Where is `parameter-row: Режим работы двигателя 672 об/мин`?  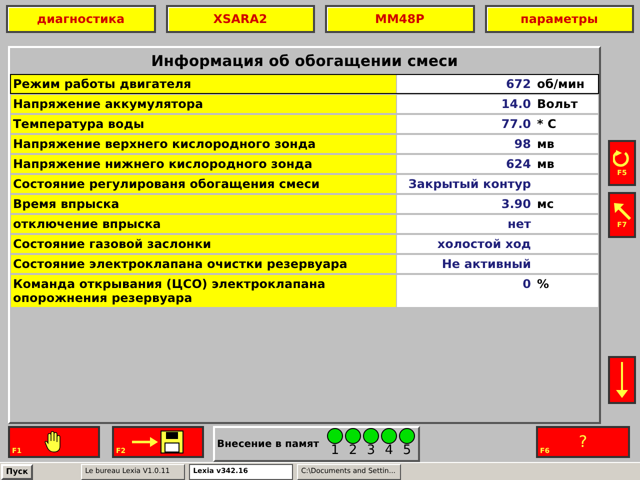 parameter-row: Режим работы двигателя 672 об/мин is located at coordinates (304, 84).